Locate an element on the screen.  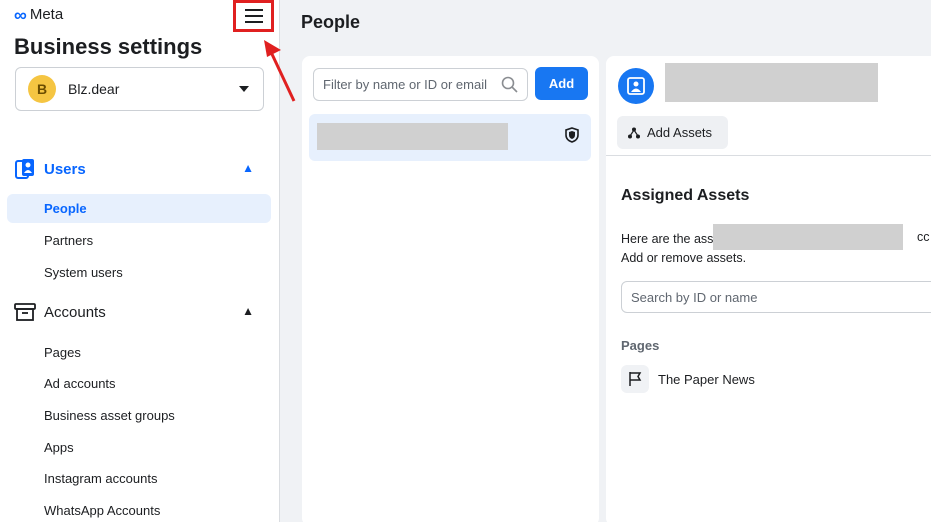
desc-tail: cc is located at coordinates (923, 237).